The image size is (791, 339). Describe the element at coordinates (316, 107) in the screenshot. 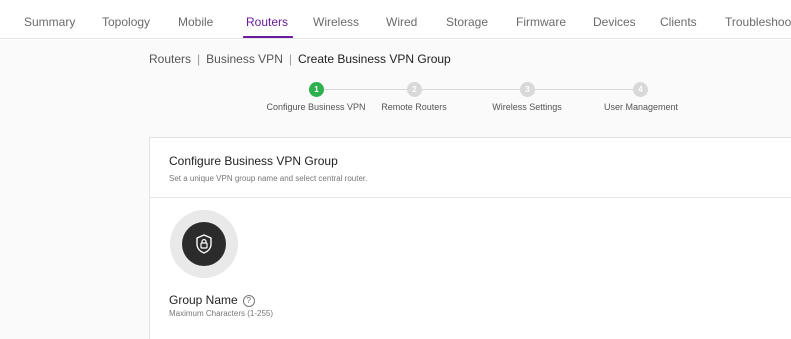

I see `step-1-label: Configure Business VPN` at that location.